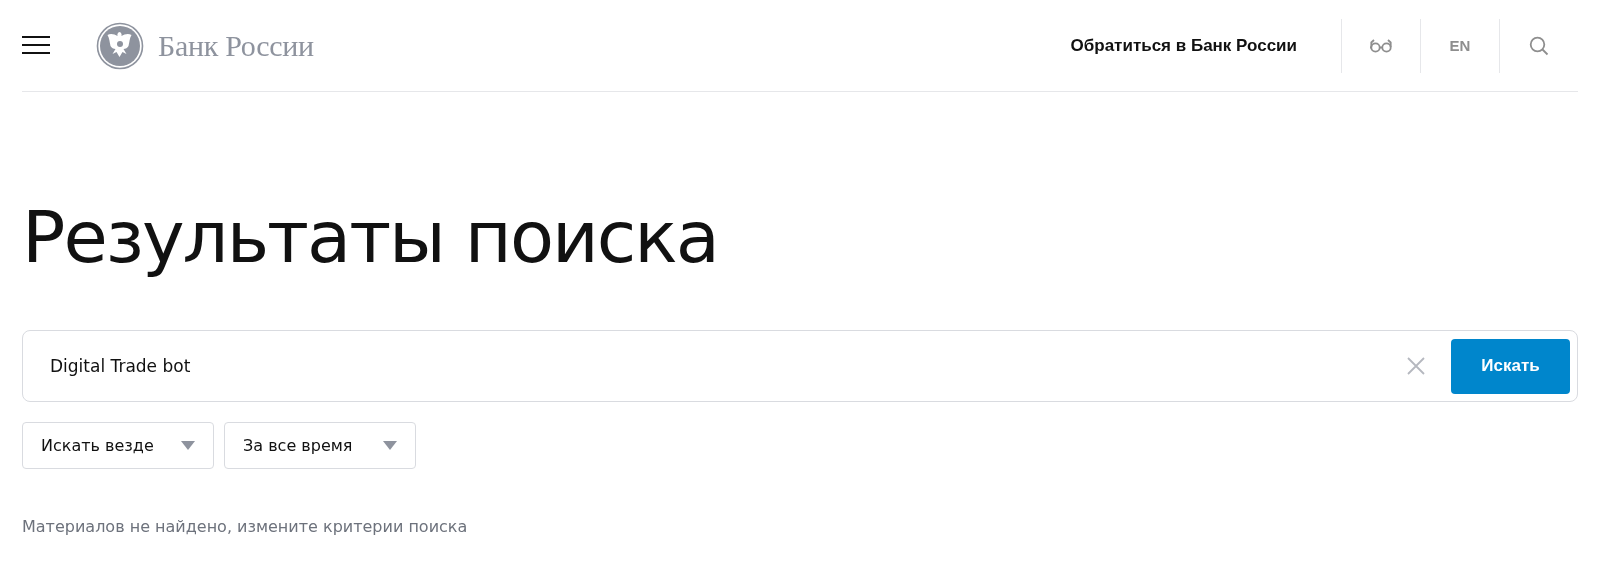 This screenshot has height=562, width=1600. I want to click on search-icon, so click(1539, 45).